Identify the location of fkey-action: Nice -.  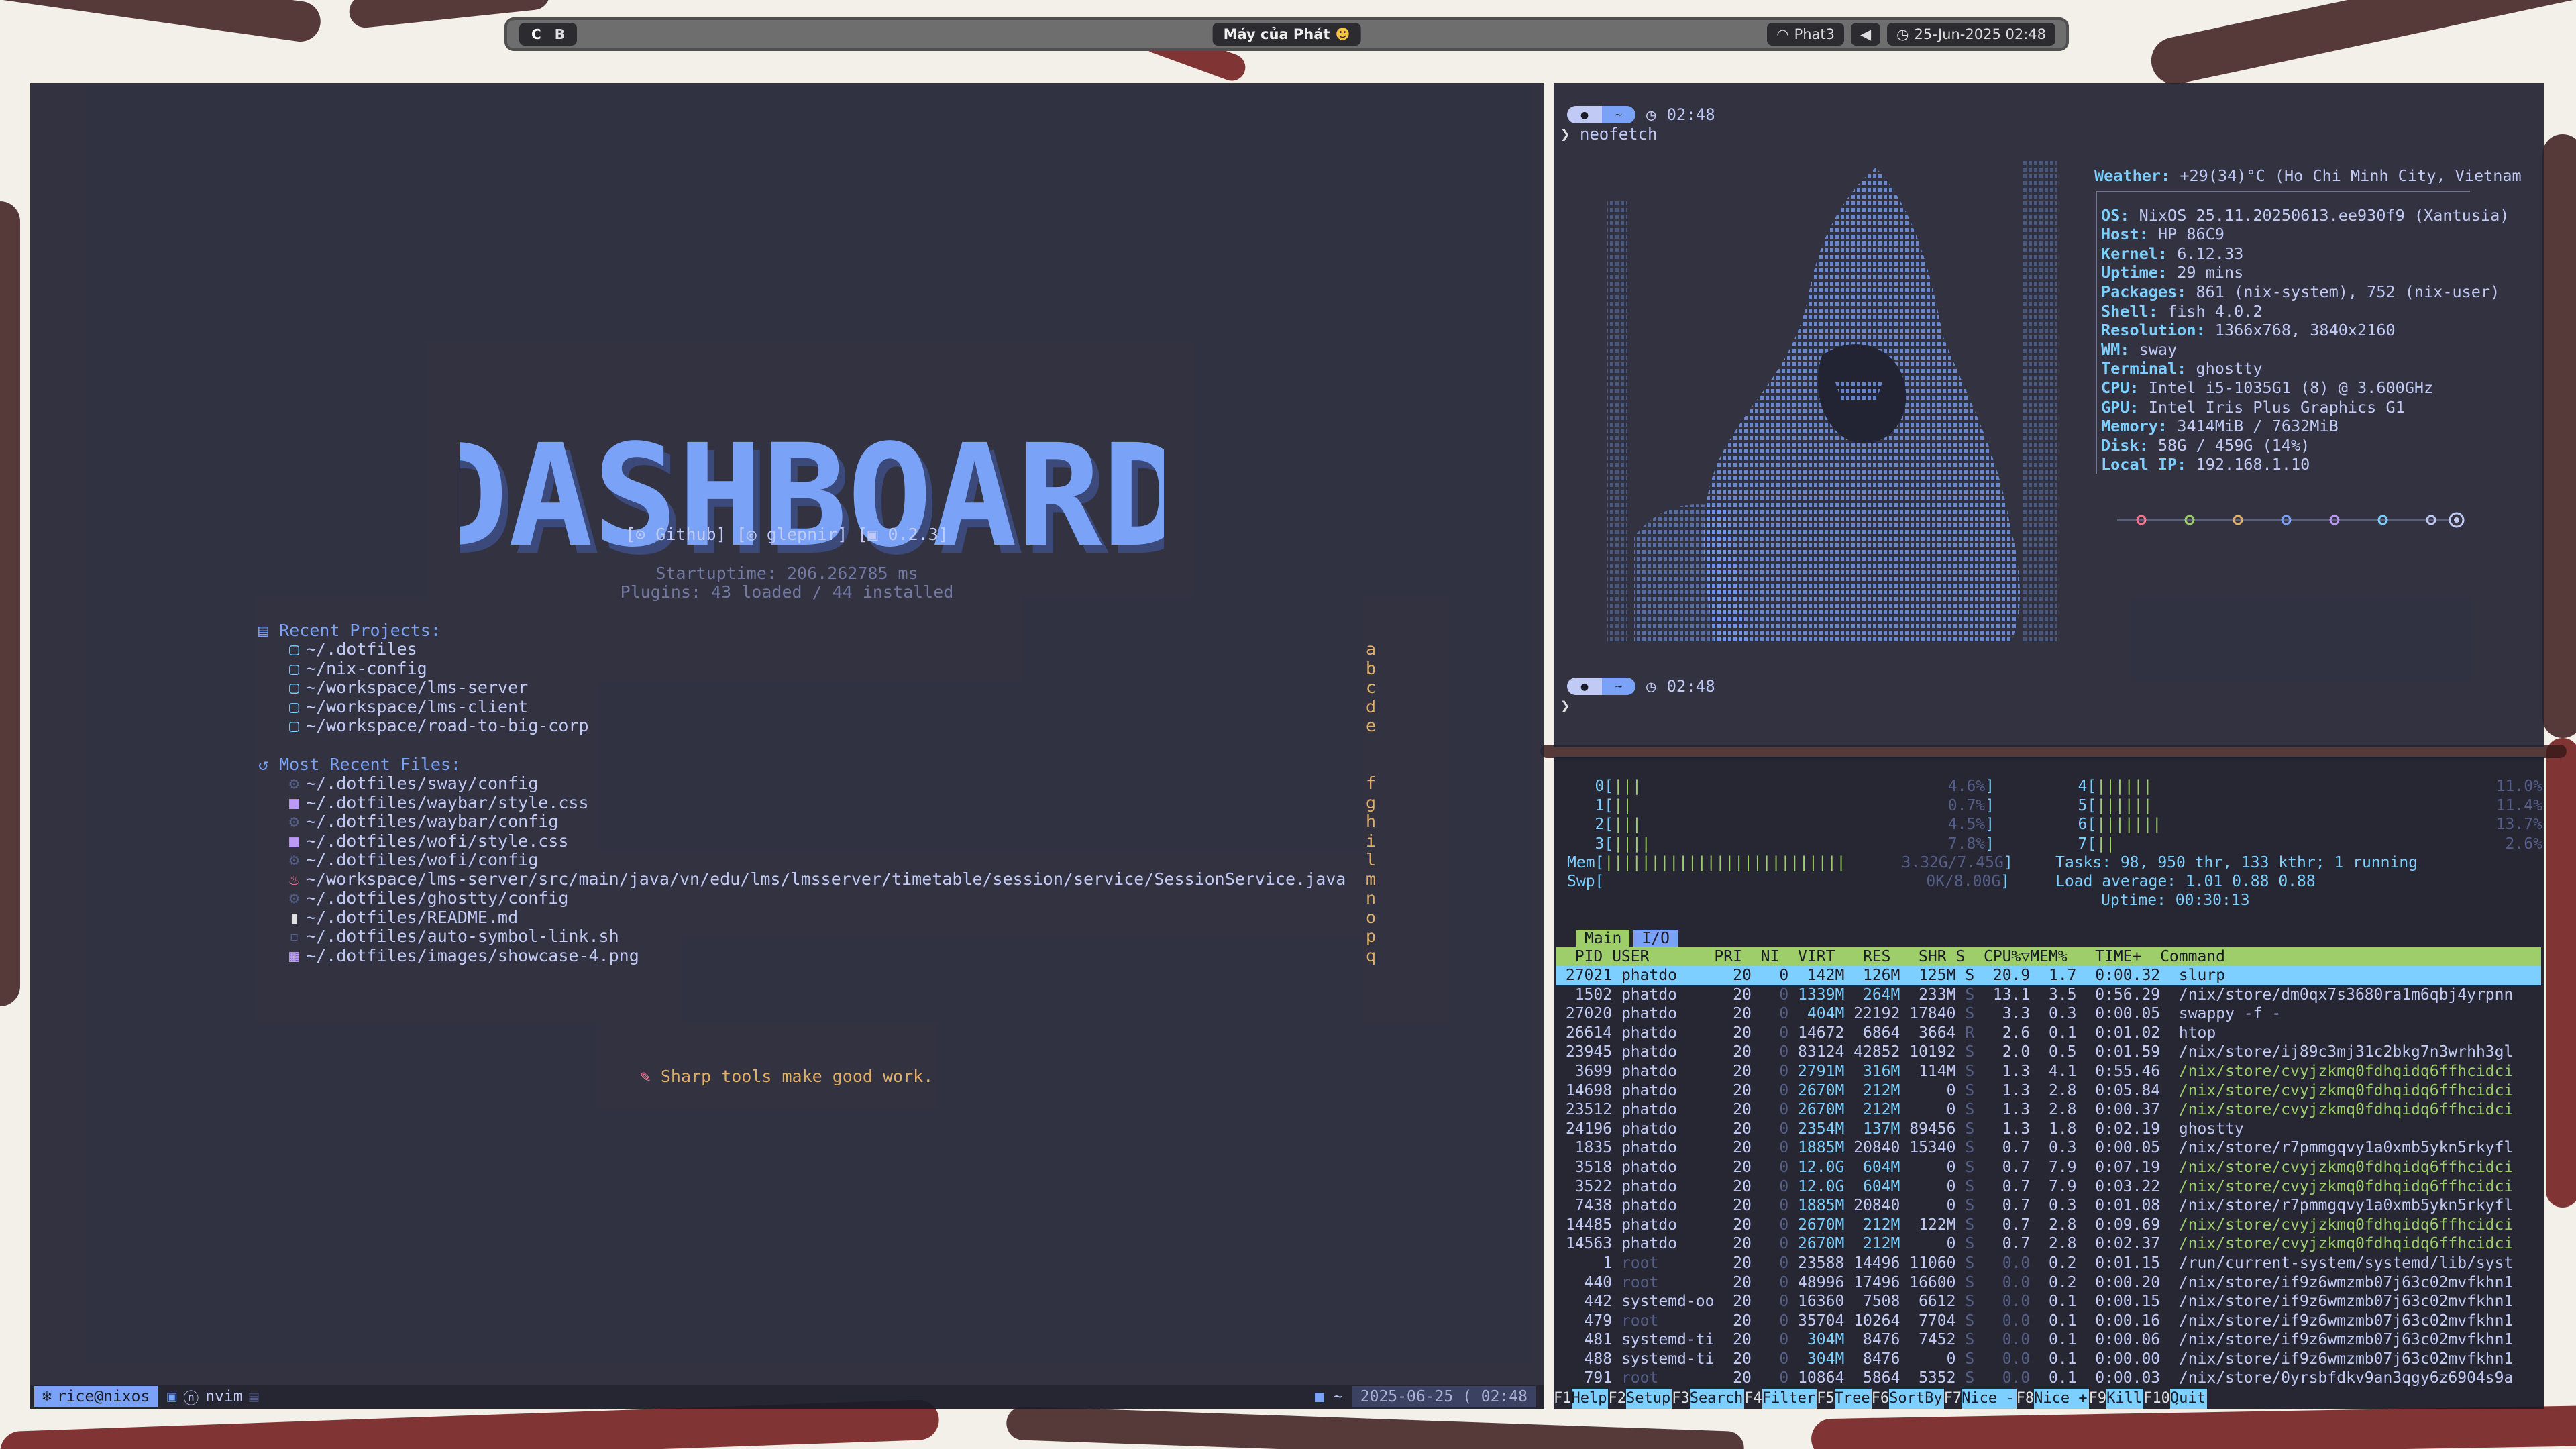
(1989, 1399).